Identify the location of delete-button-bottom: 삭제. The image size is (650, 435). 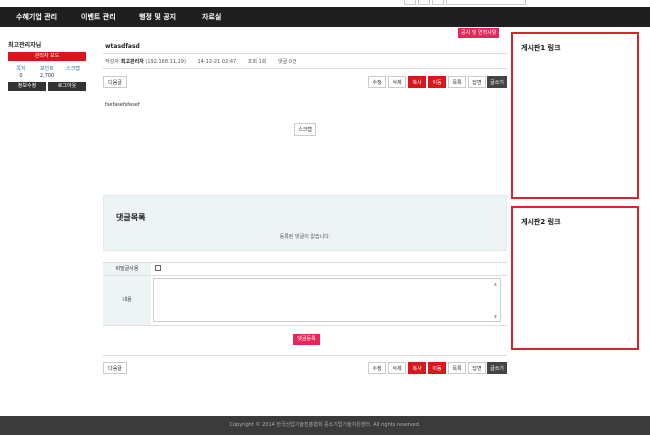
(397, 368).